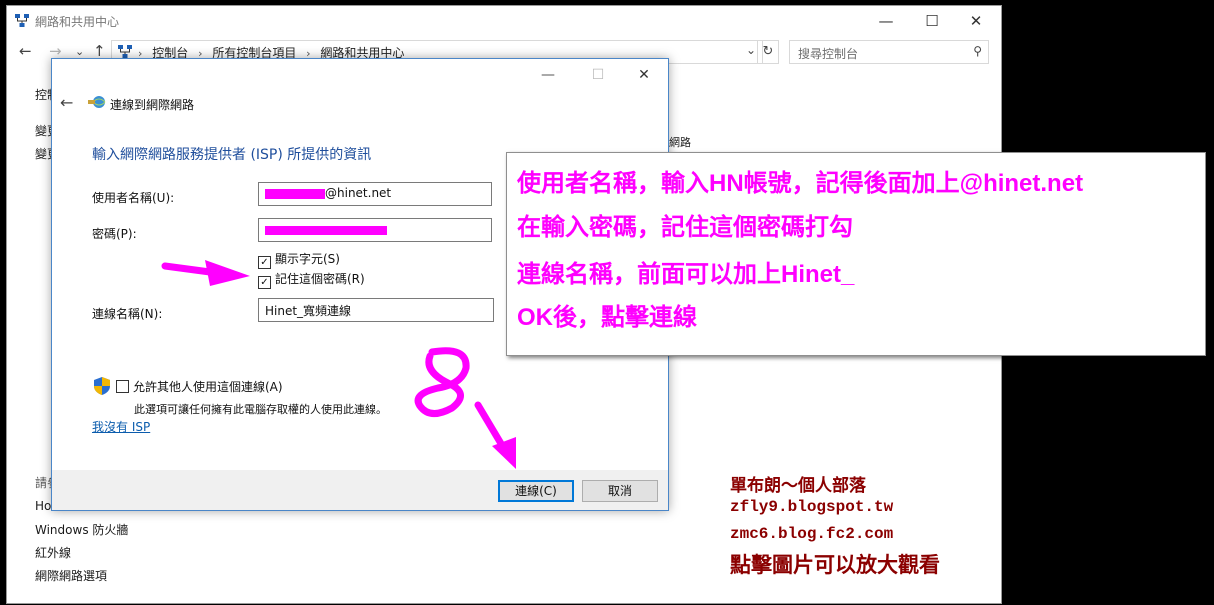  What do you see at coordinates (227, 273) in the screenshot?
I see `pointer-arrow-head-icon` at bounding box center [227, 273].